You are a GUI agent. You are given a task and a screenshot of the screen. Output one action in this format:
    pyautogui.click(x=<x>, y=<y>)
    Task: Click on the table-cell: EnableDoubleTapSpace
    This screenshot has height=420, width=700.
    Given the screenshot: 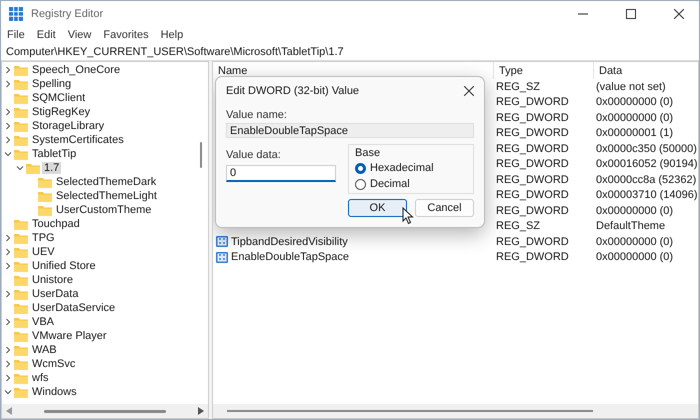 What is the action you would take?
    pyautogui.click(x=290, y=257)
    